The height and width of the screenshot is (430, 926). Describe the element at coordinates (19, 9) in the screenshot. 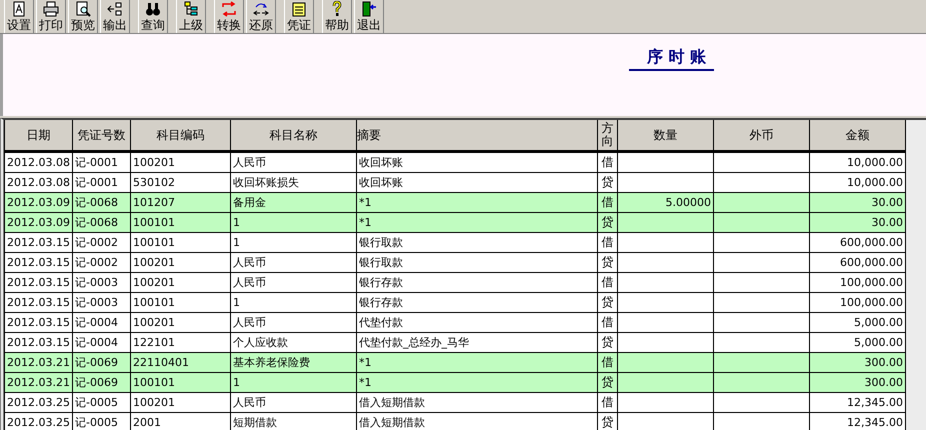

I see `settings-icon` at that location.